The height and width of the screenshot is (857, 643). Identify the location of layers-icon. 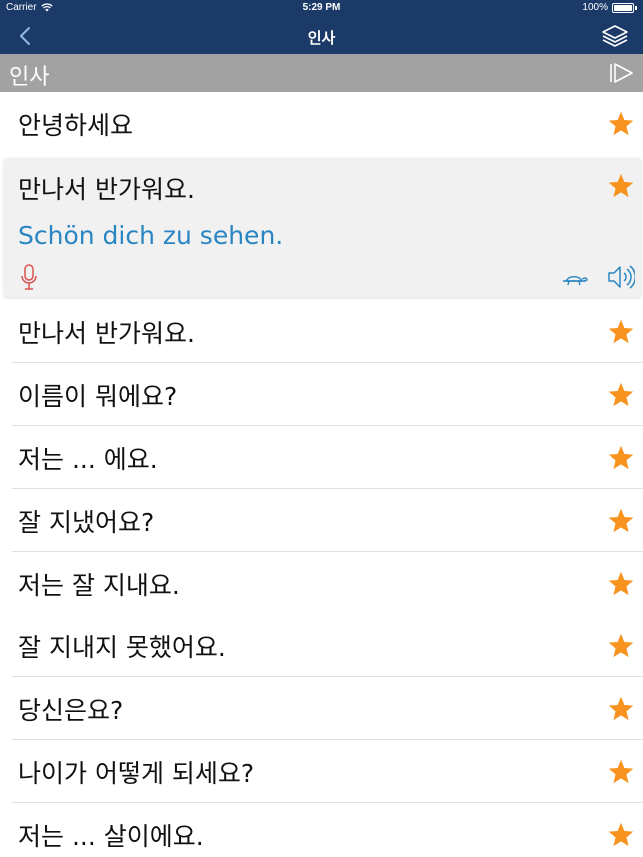
(615, 36).